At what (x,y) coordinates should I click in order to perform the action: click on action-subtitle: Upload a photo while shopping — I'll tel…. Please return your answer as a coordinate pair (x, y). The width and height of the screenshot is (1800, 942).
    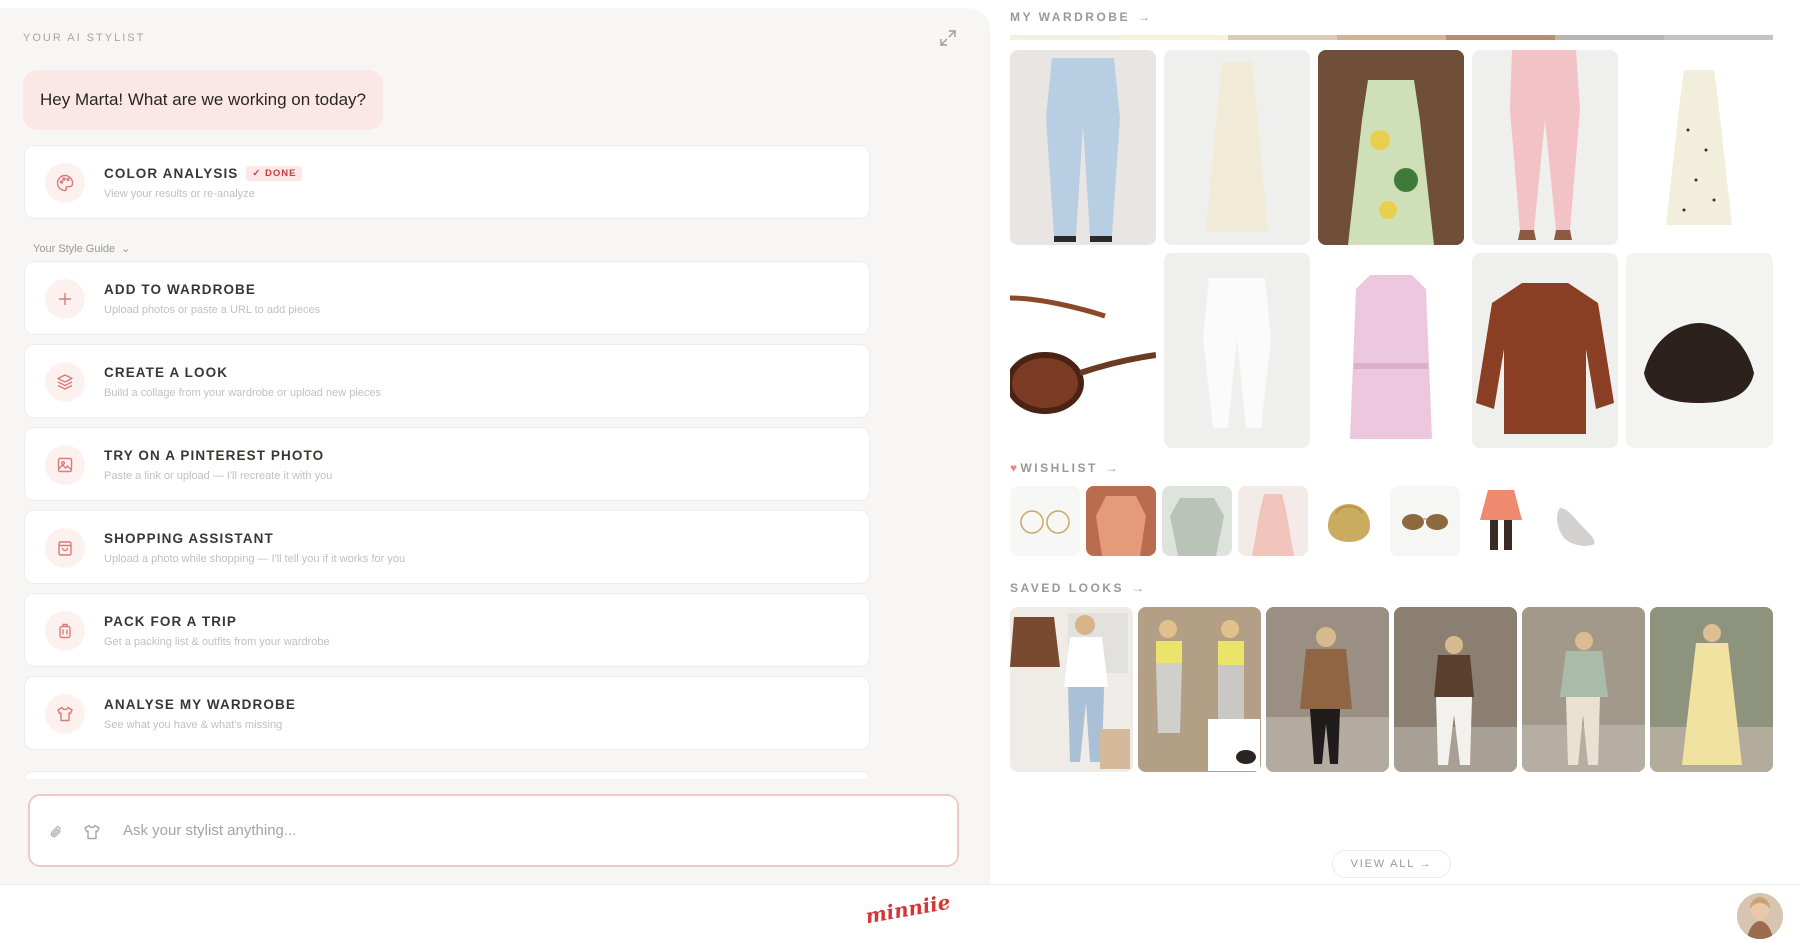
    Looking at the image, I should click on (255, 559).